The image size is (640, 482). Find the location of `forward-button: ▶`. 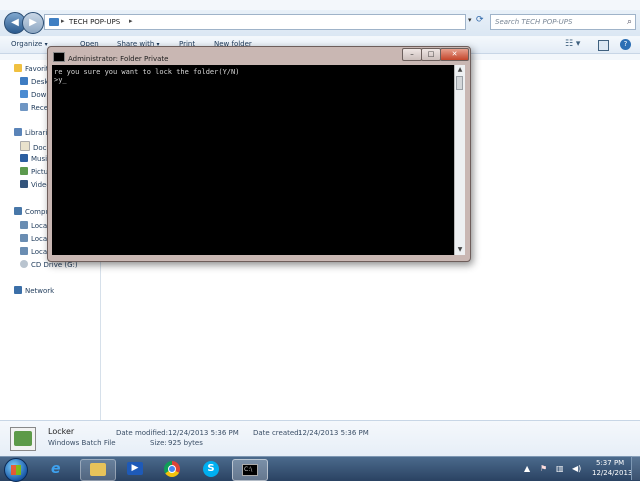

forward-button: ▶ is located at coordinates (33, 23).